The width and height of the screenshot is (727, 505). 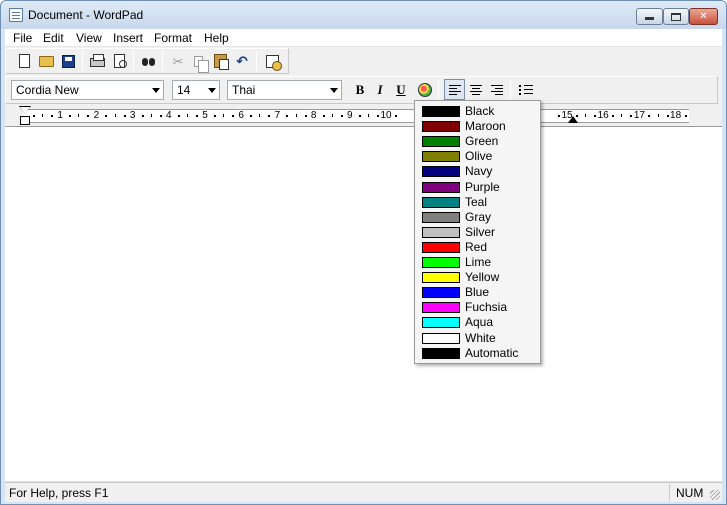 What do you see at coordinates (703, 16) in the screenshot?
I see `close-button: ✕` at bounding box center [703, 16].